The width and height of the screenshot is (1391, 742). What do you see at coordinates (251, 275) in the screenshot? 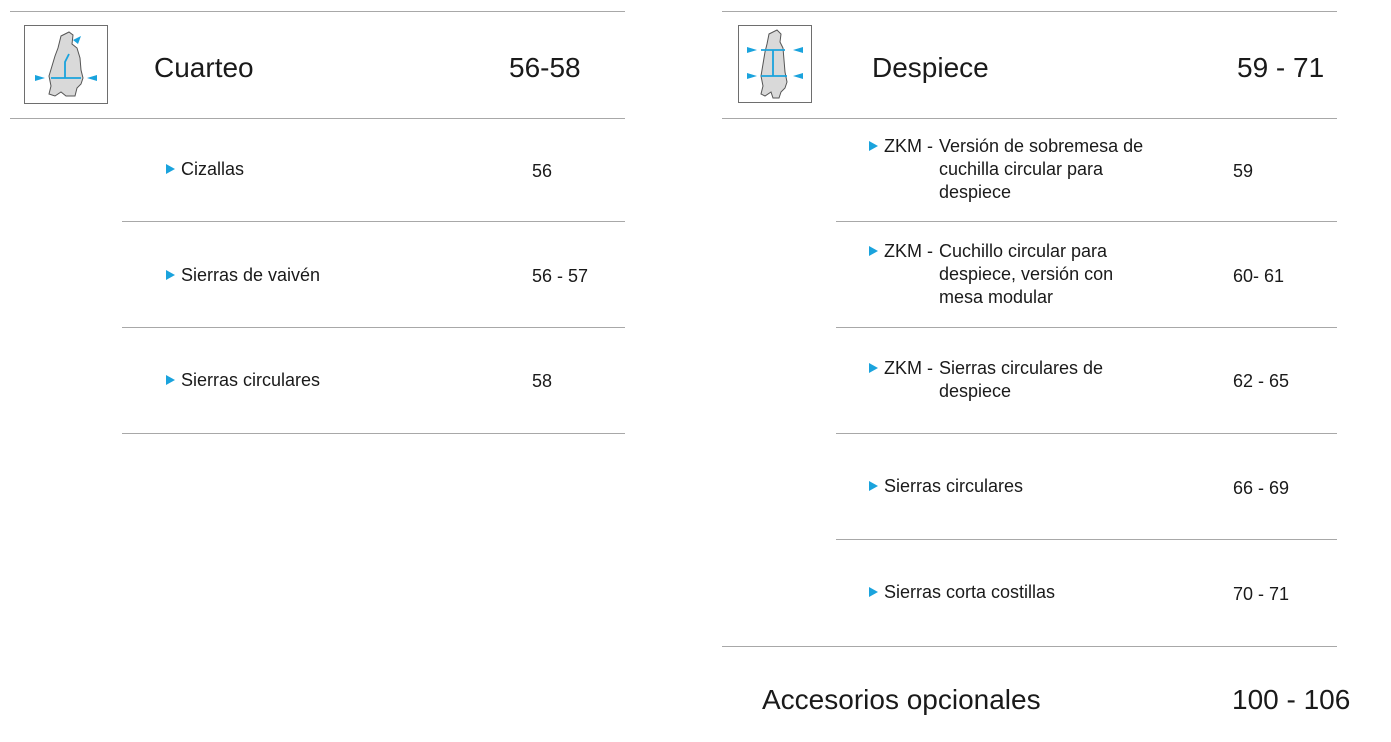
I see `item-label: Sierras de vaivén` at bounding box center [251, 275].